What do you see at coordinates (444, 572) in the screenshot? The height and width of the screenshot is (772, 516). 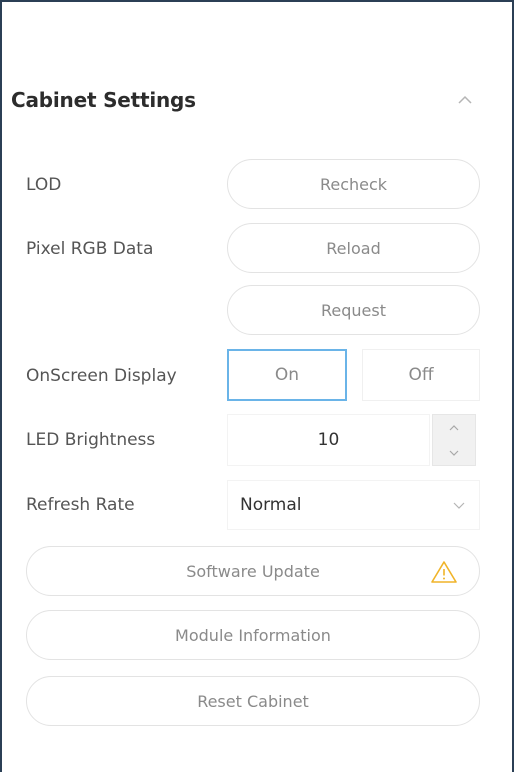 I see `warning-icon` at bounding box center [444, 572].